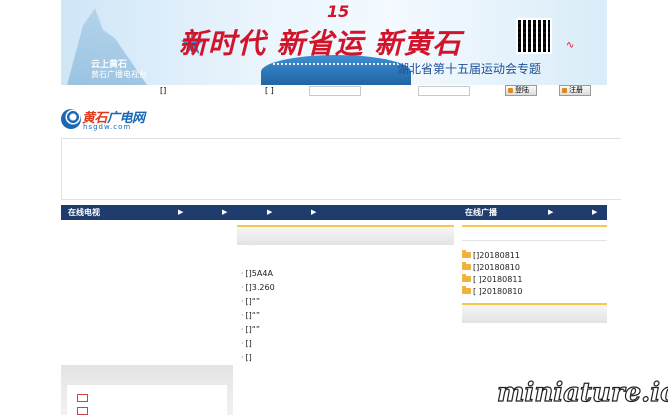  What do you see at coordinates (119, 74) in the screenshot?
I see `logo-line-2: 黄石广播电视台` at bounding box center [119, 74].